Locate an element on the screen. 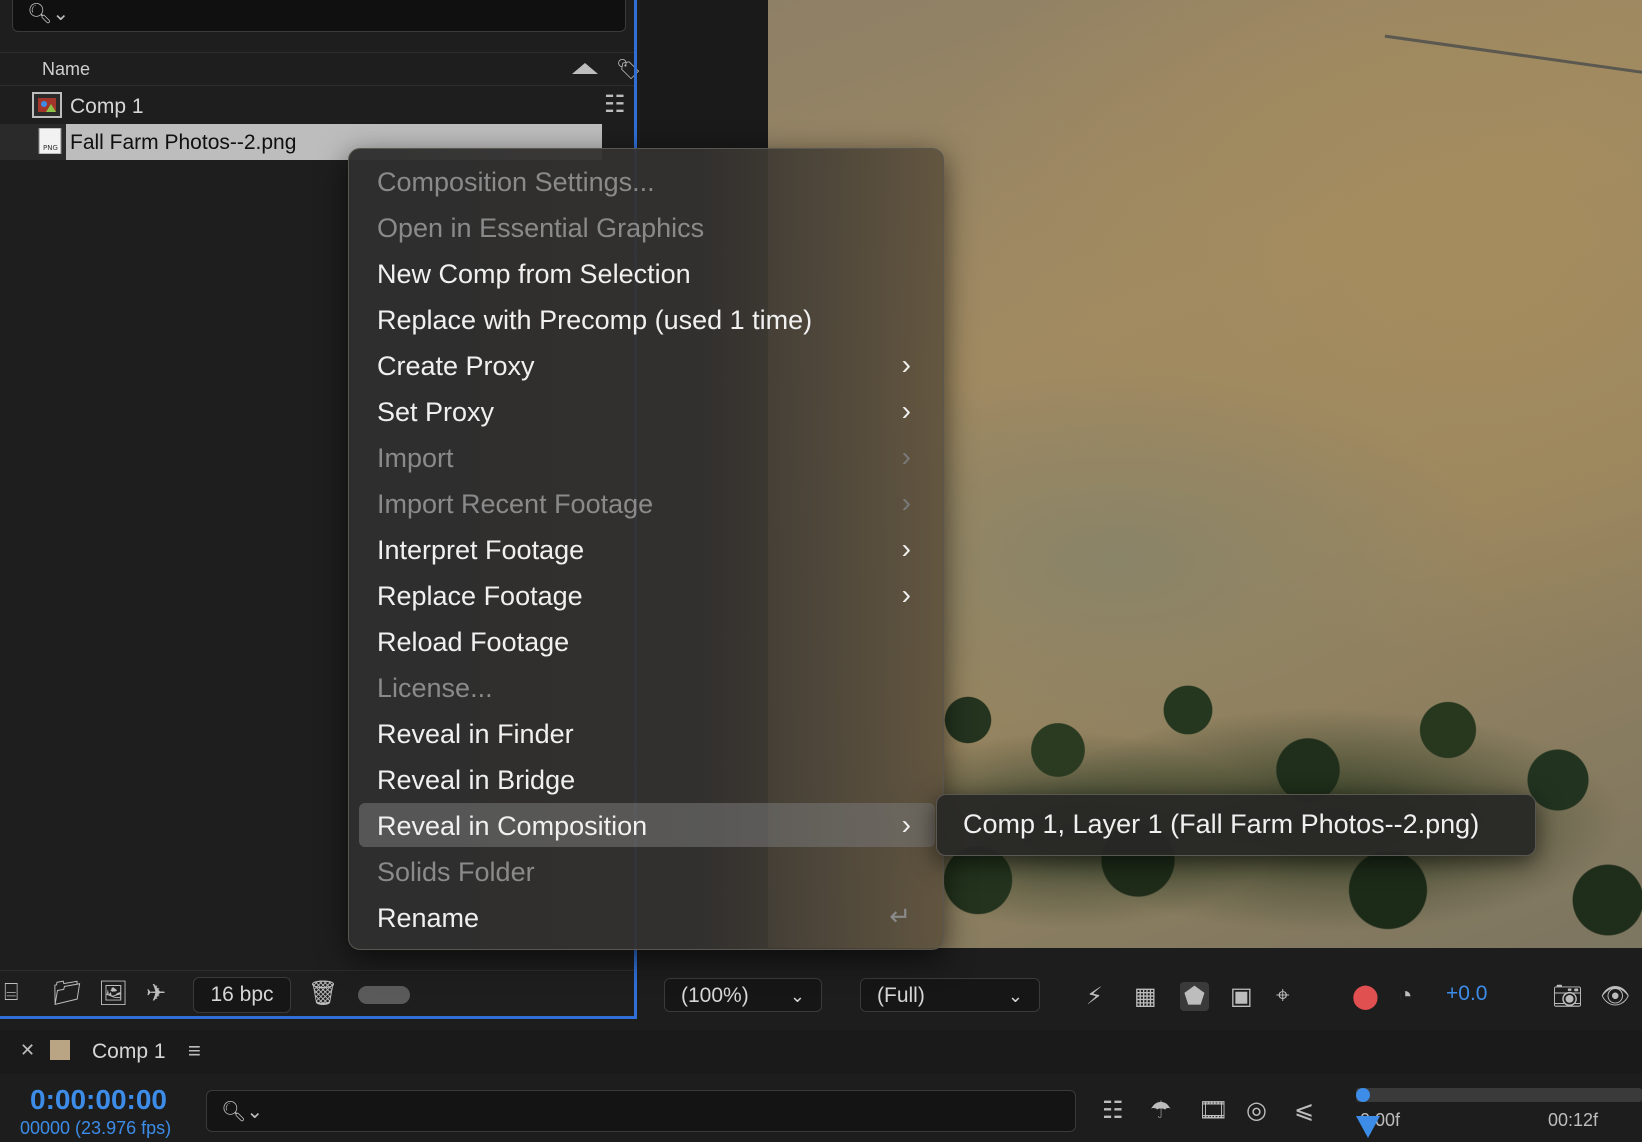  menu-item-label: Import Recent Footage is located at coordinates (515, 504).